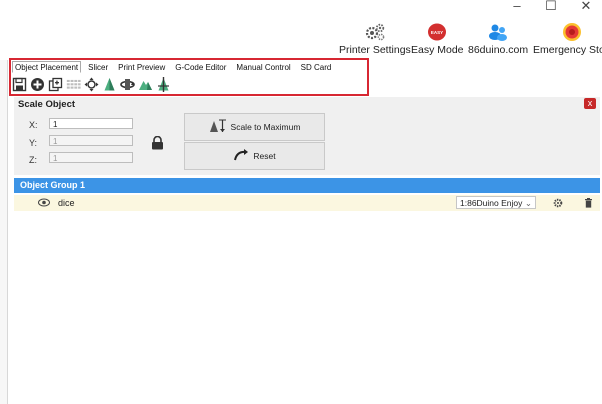 This screenshot has height=404, width=602. What do you see at coordinates (588, 204) in the screenshot?
I see `trash-icon` at bounding box center [588, 204].